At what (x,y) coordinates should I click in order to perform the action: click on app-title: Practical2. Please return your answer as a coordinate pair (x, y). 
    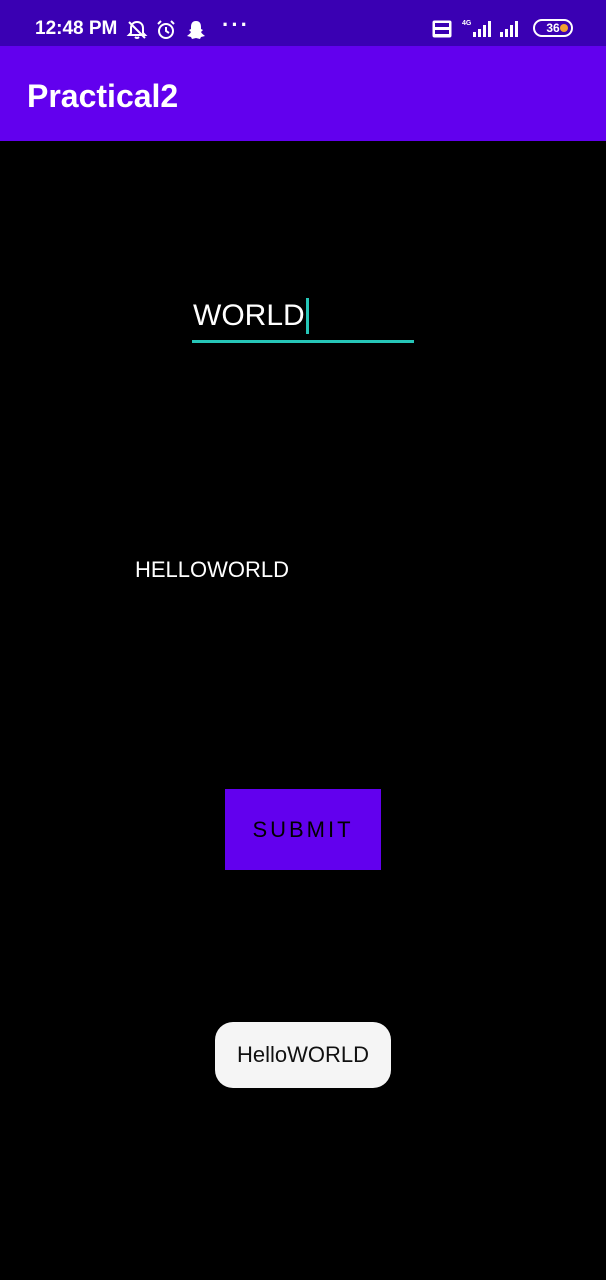
    Looking at the image, I should click on (103, 96).